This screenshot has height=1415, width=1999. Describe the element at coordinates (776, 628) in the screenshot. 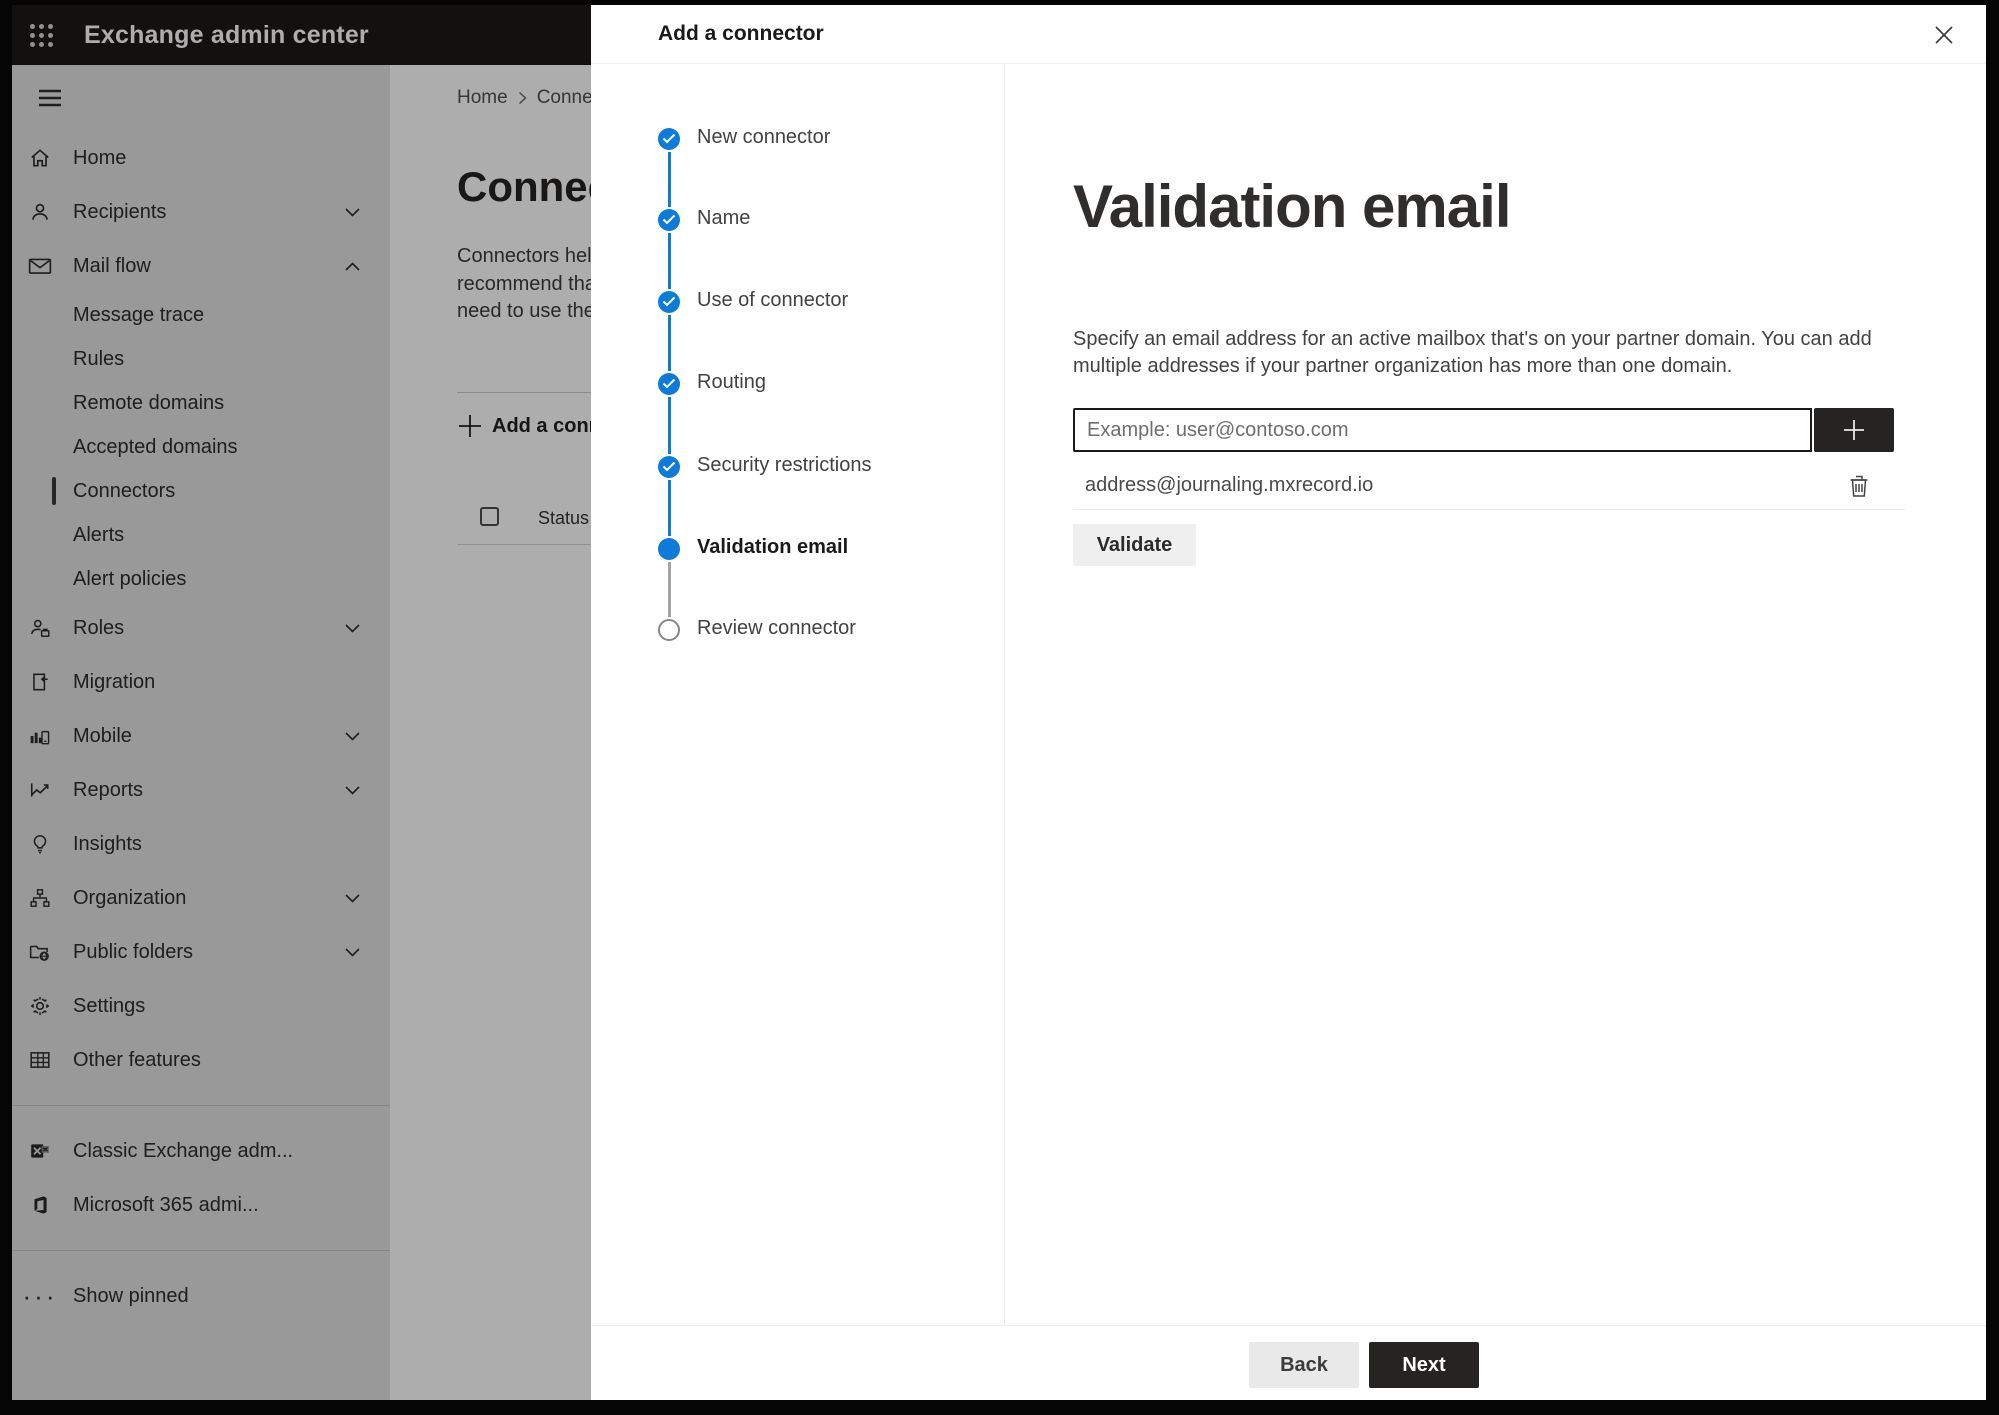

I see `step-label: Review connector` at that location.